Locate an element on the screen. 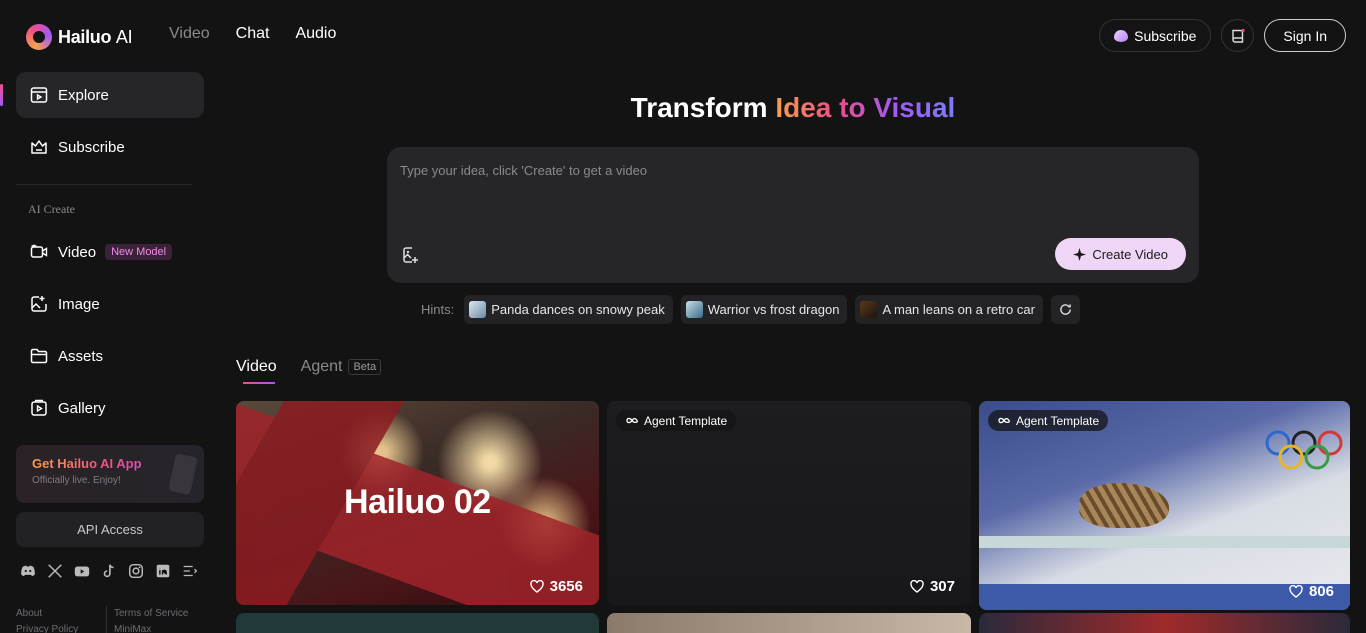 This screenshot has height=633, width=1366. about-link: About is located at coordinates (47, 614).